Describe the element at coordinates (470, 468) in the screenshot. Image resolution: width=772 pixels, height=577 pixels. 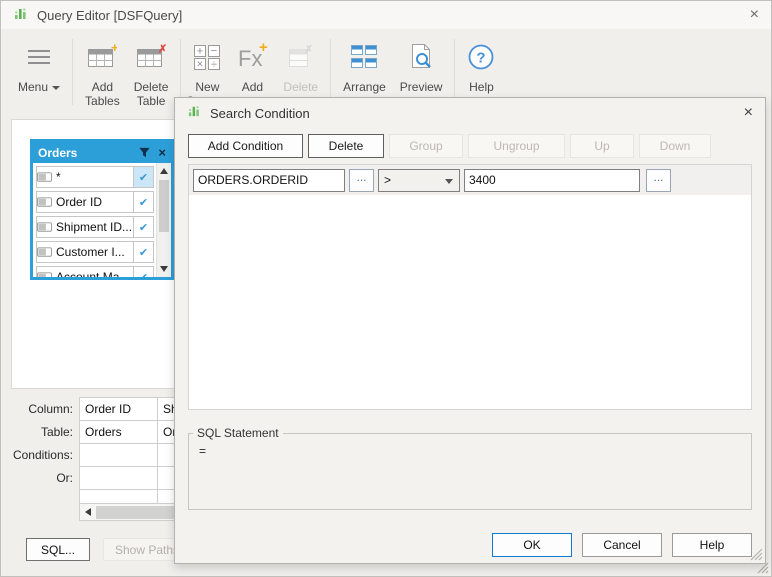
I see `sql-statement-group: SQL Statement =` at that location.